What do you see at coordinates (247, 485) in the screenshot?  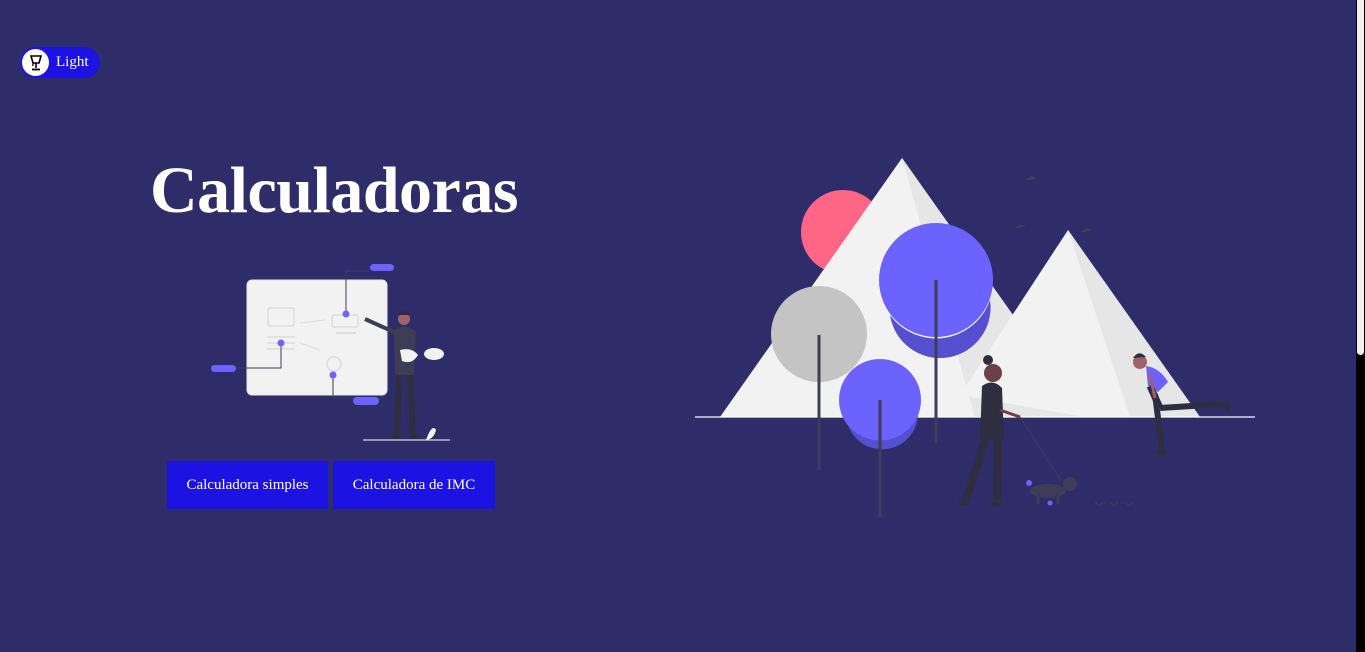 I see `calculadora-simples-button: Calculadora simples` at bounding box center [247, 485].